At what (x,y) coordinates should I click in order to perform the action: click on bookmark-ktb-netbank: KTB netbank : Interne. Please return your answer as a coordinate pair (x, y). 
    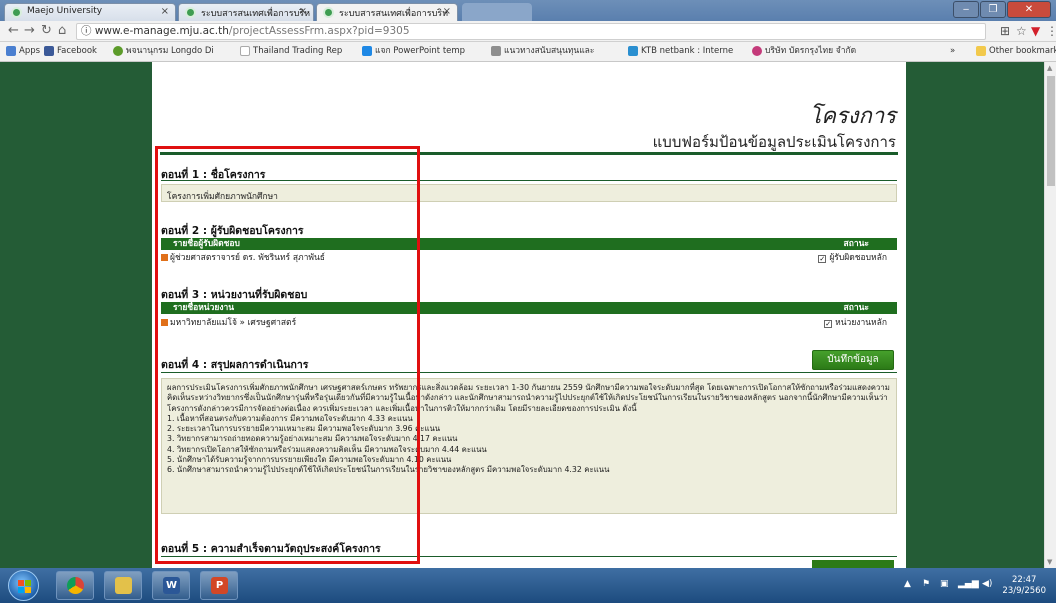
    Looking at the image, I should click on (680, 51).